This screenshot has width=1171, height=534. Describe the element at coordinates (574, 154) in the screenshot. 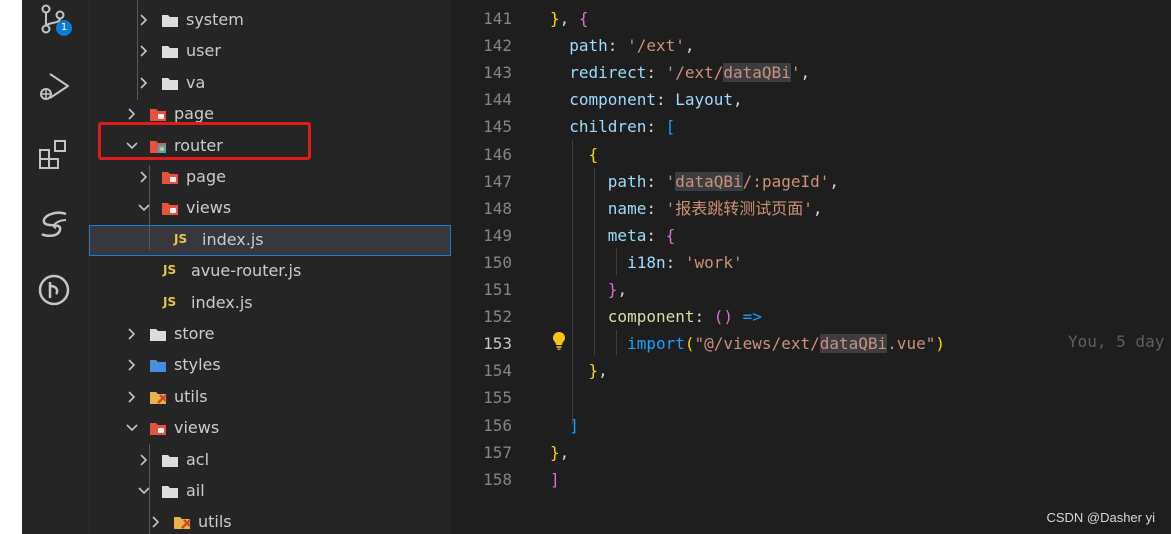

I see `code-line: {` at that location.